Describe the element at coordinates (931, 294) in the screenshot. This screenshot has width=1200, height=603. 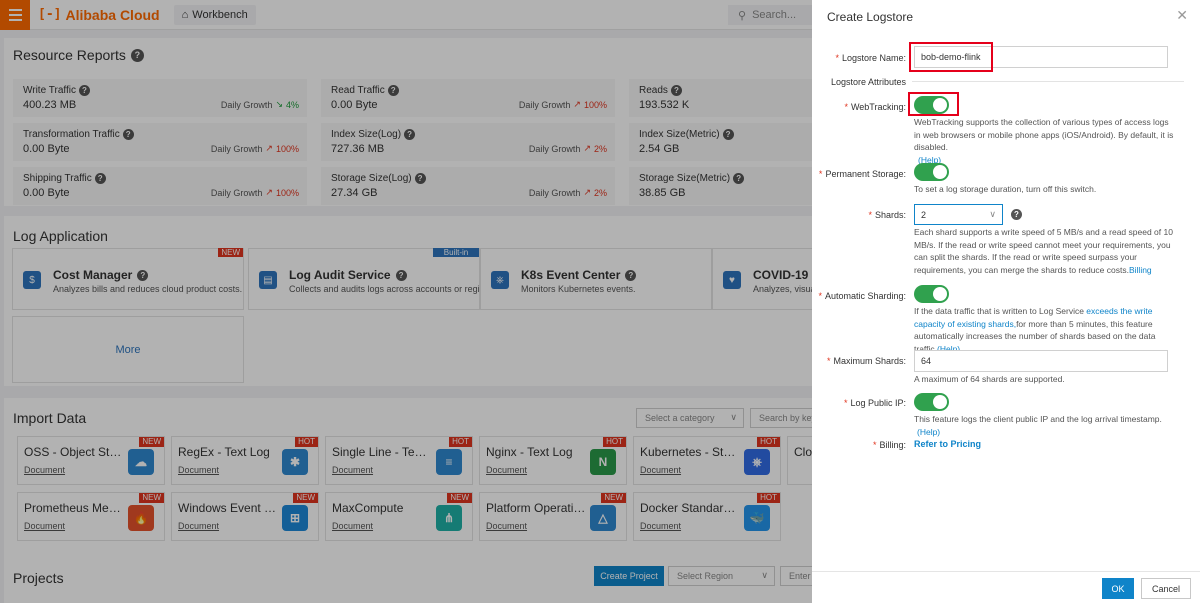
I see `automatic-sharding-toggle` at that location.